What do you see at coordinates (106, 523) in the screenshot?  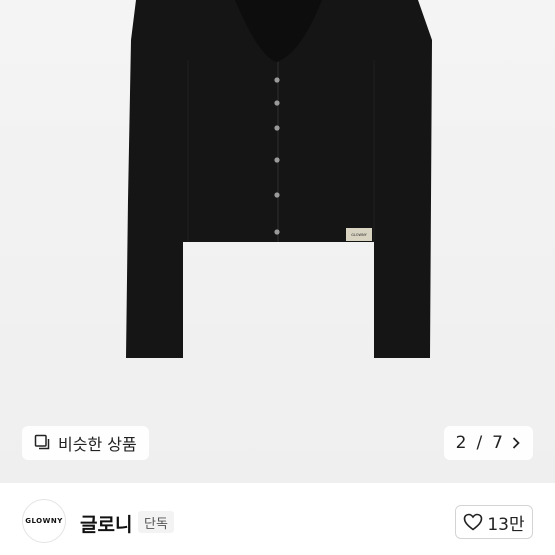 I see `brand-name: 글로니` at bounding box center [106, 523].